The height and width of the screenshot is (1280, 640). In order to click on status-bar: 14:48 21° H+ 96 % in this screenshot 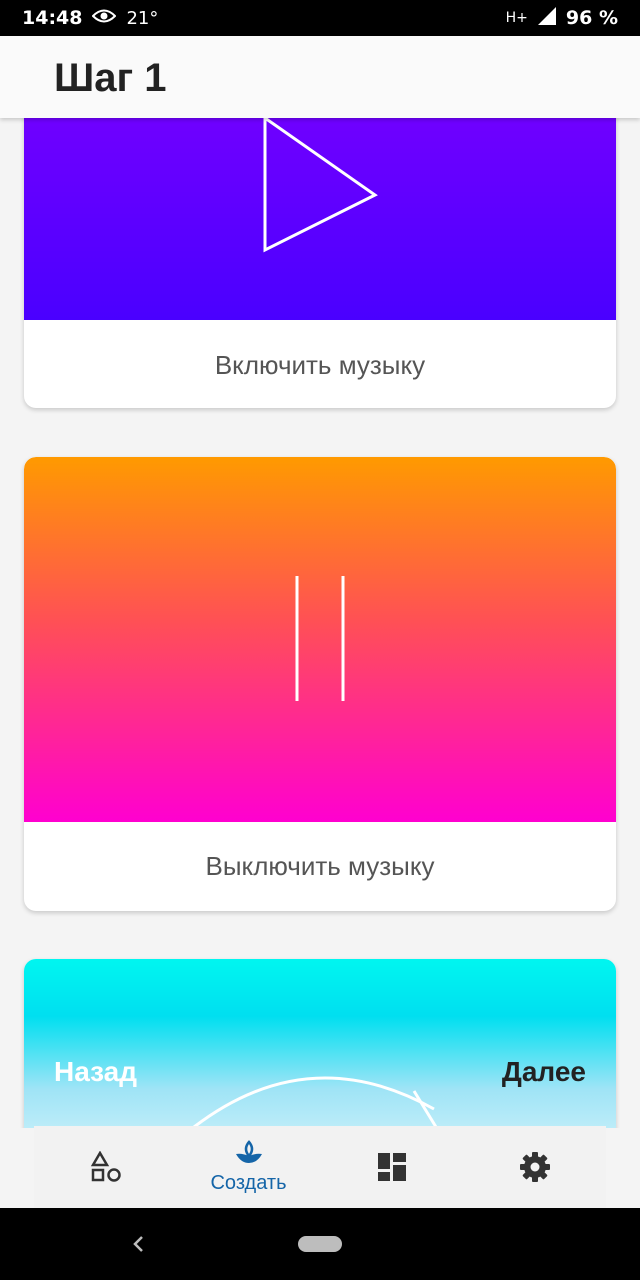, I will do `click(320, 18)`.